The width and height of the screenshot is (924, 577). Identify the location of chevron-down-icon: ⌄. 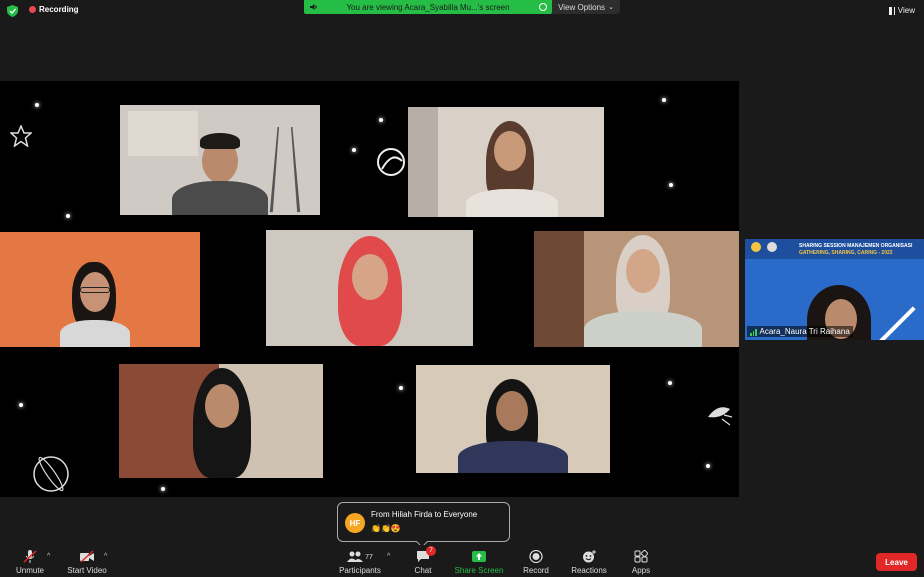
(611, 7).